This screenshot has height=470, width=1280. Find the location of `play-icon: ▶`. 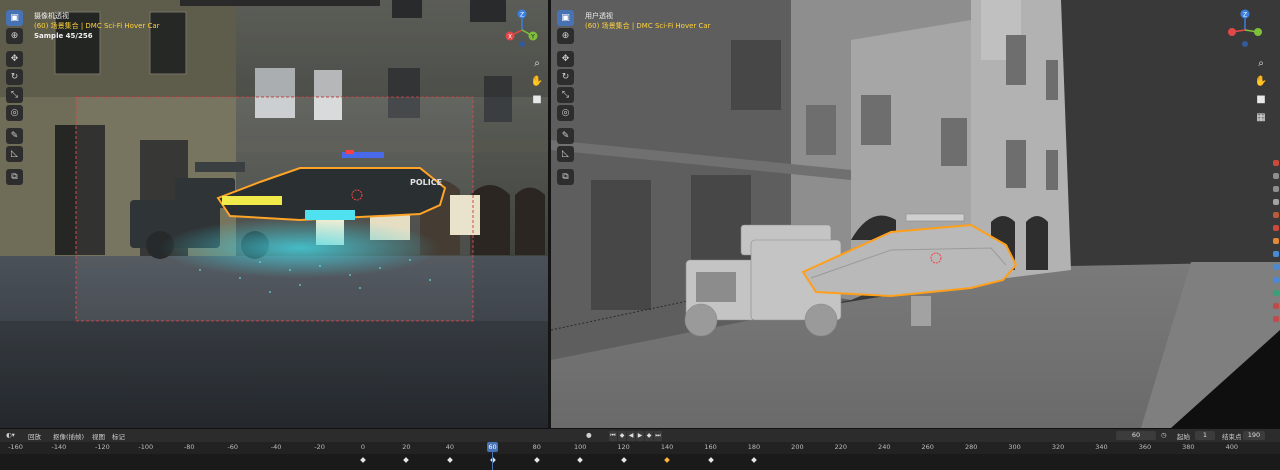

play-icon: ▶ is located at coordinates (640, 436).